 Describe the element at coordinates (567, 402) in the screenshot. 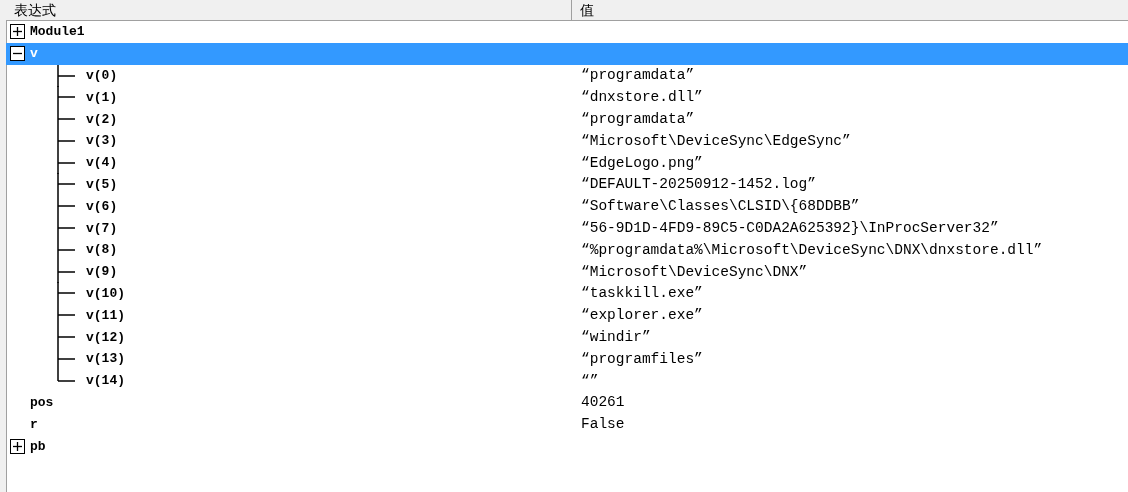

I see `tree-row: pos 40261` at that location.